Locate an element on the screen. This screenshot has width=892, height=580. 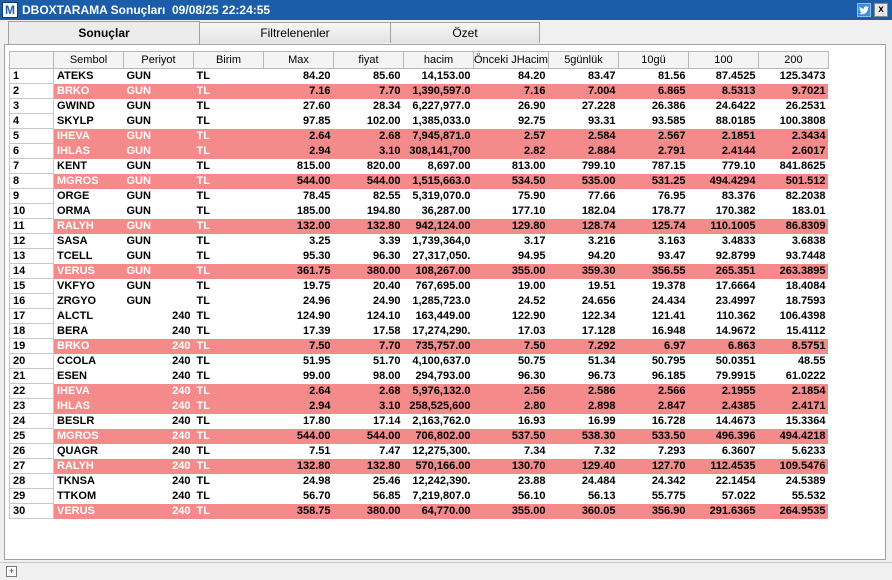
volume-cell: 1,385,033.0 is located at coordinates (438, 121).